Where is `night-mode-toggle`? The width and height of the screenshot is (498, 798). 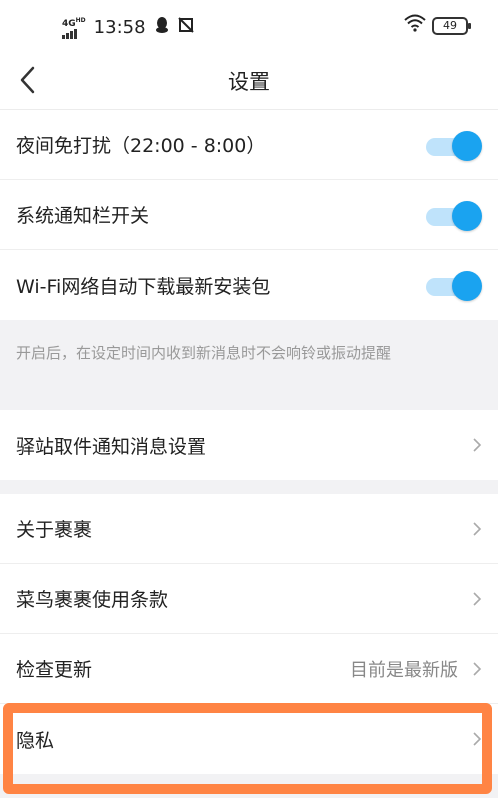 night-mode-toggle is located at coordinates (454, 145).